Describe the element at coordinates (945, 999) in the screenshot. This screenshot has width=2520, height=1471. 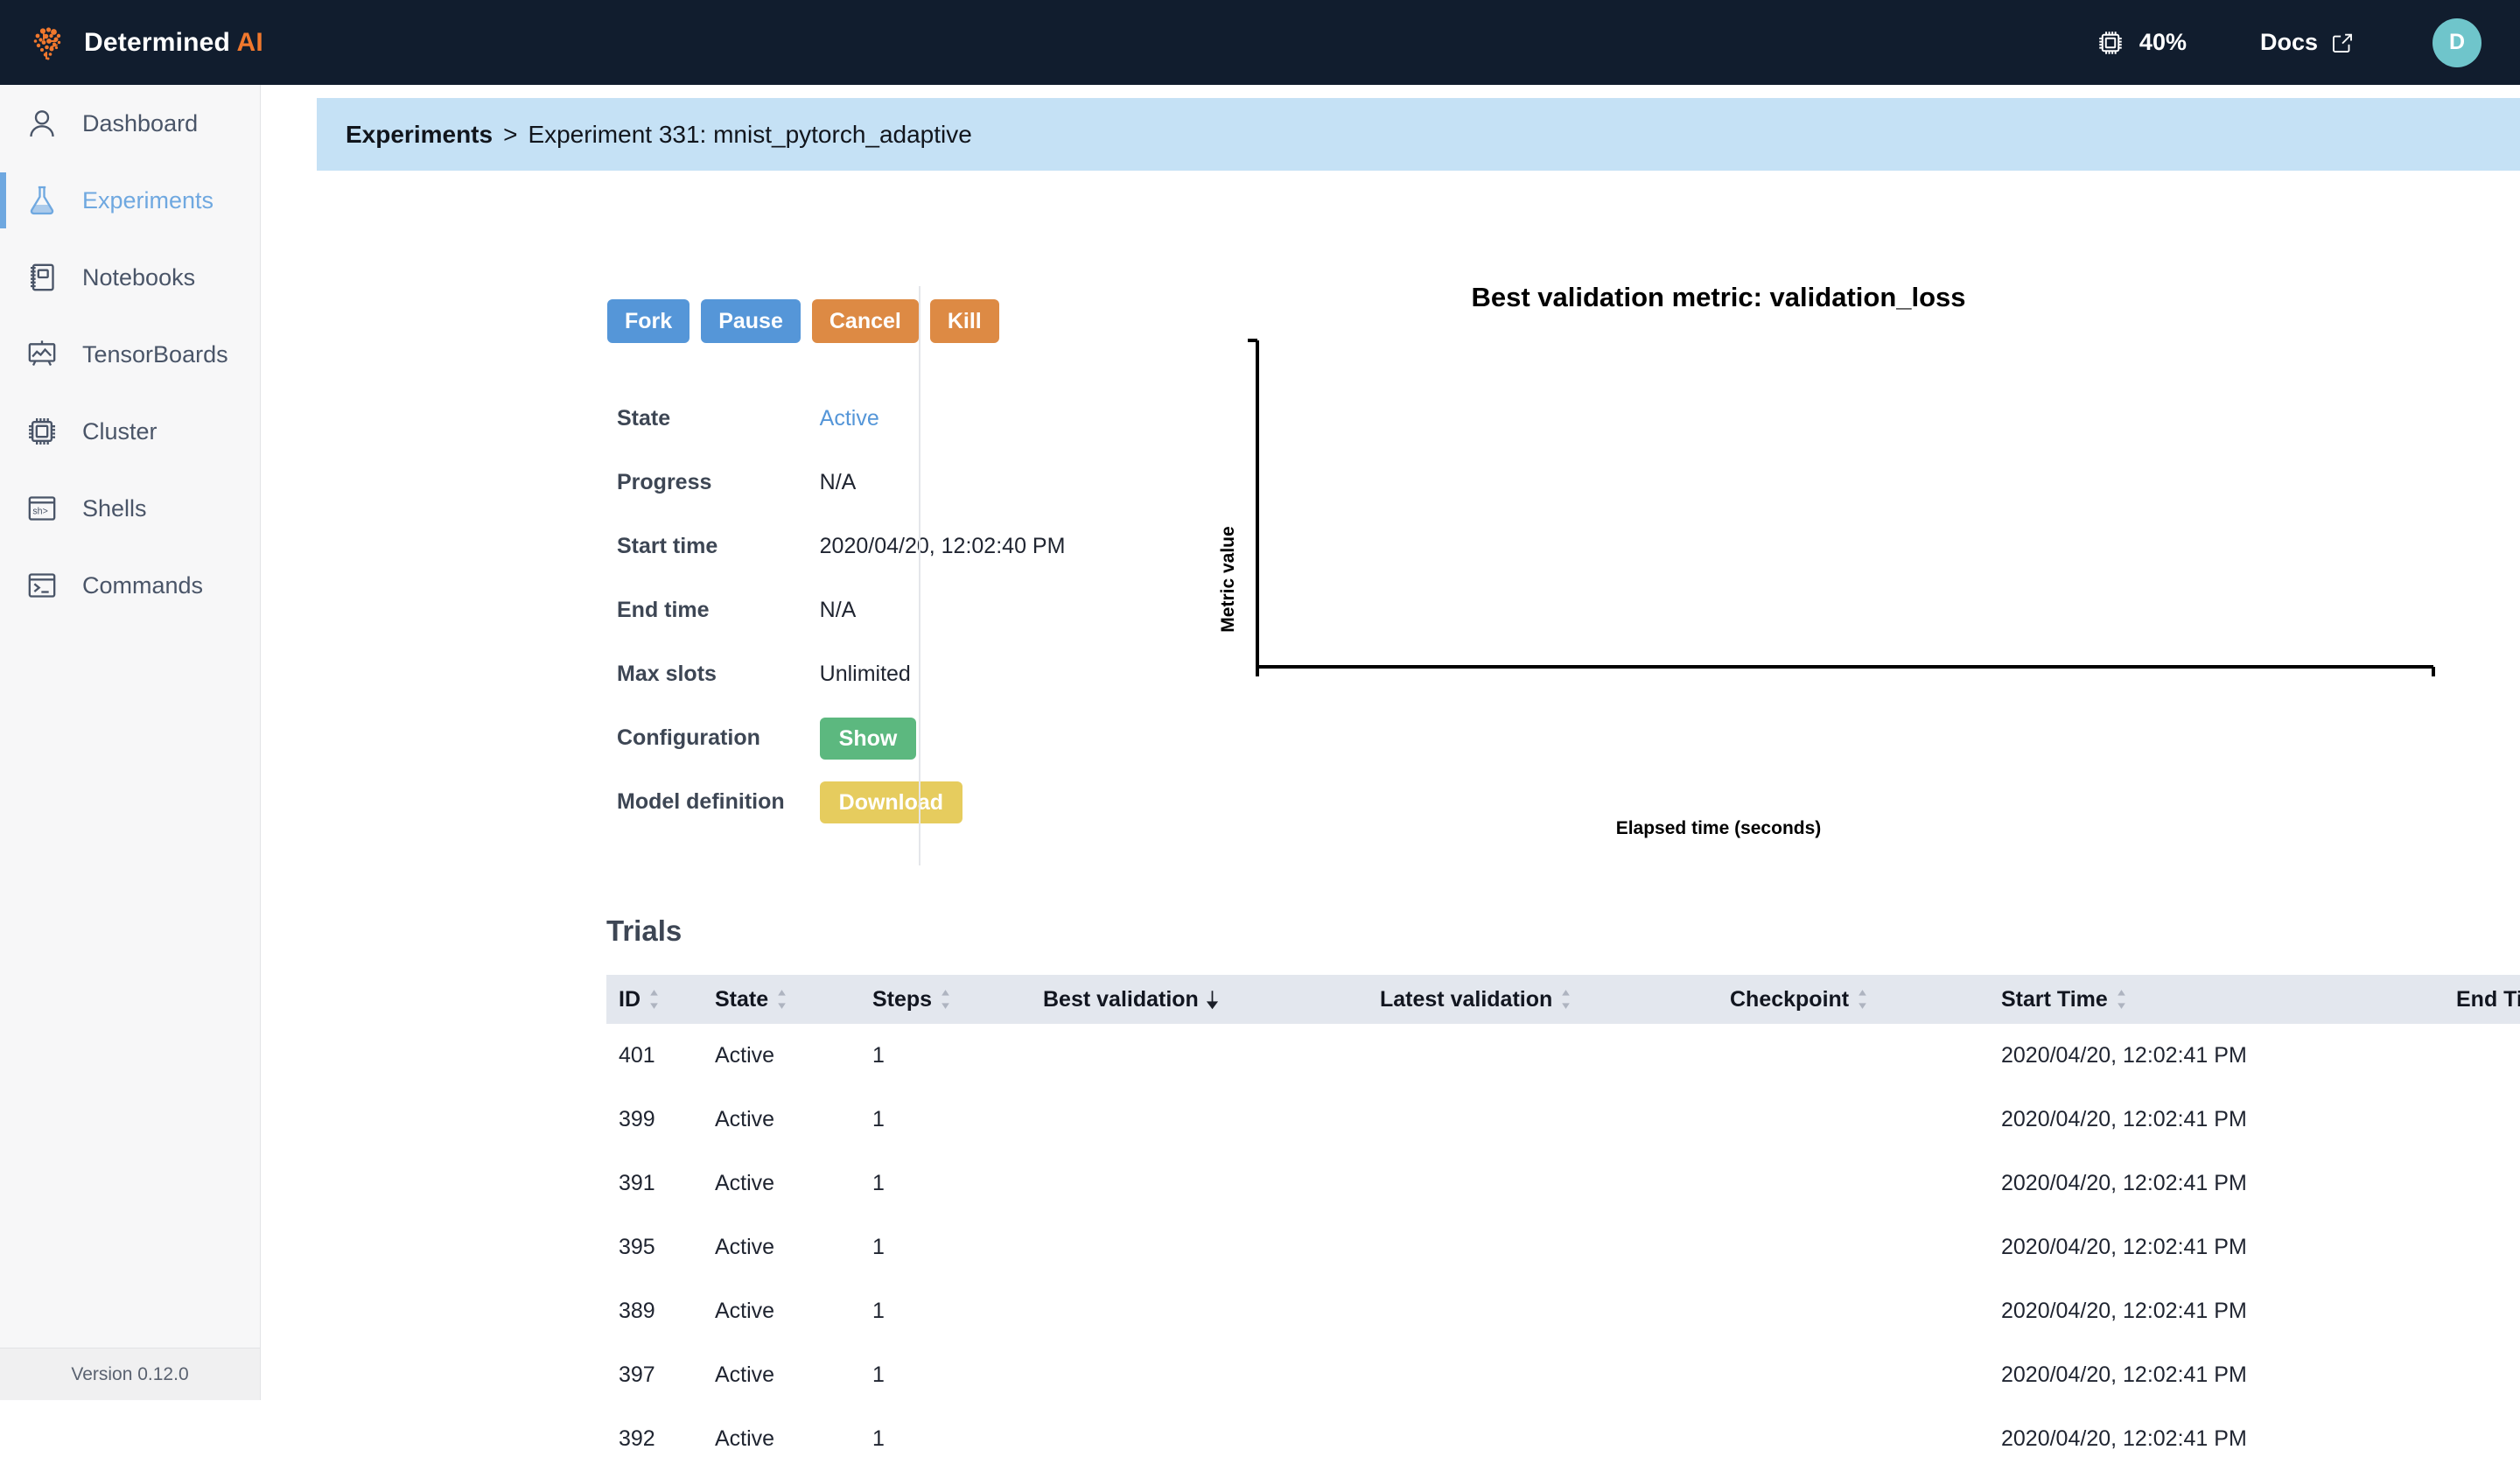
I see `column-header-steps: Steps` at that location.